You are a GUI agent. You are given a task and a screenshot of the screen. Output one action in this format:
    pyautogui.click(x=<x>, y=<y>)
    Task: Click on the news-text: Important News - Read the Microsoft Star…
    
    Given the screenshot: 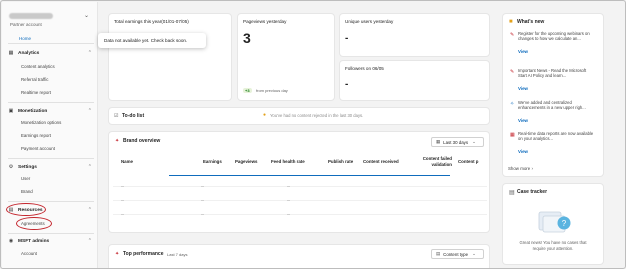 What is the action you would take?
    pyautogui.click(x=552, y=73)
    